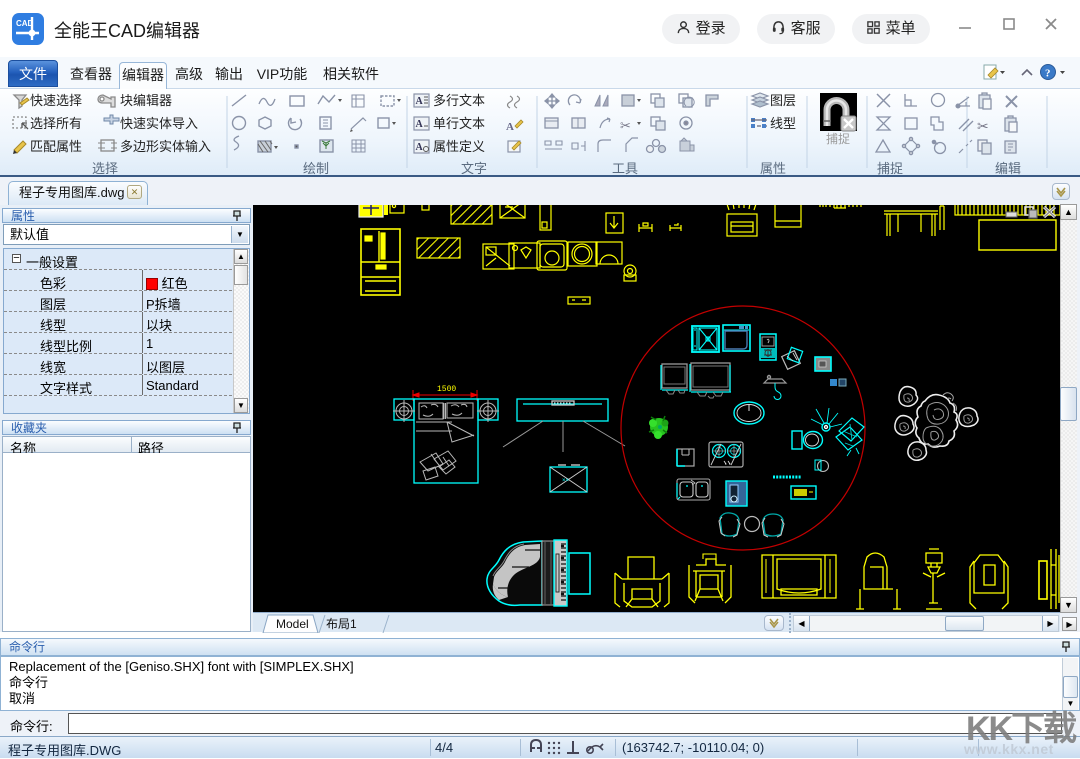 The height and width of the screenshot is (759, 1080). Describe the element at coordinates (292, 624) in the screenshot. I see `svg-text: Model` at that location.